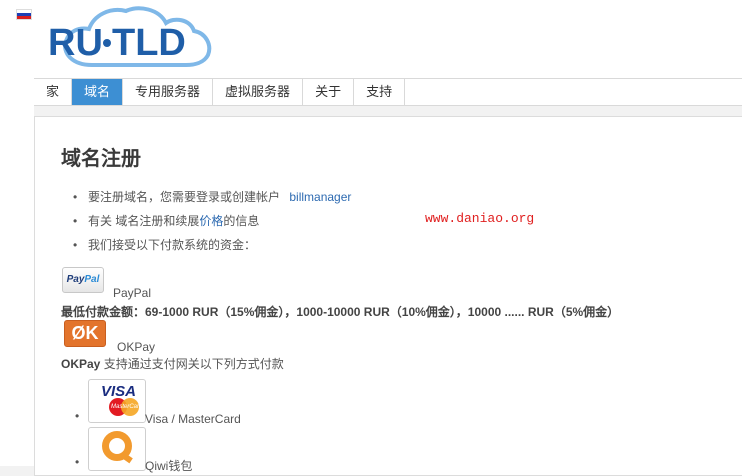  Describe the element at coordinates (17, 233) in the screenshot. I see `left-gutter` at that location.